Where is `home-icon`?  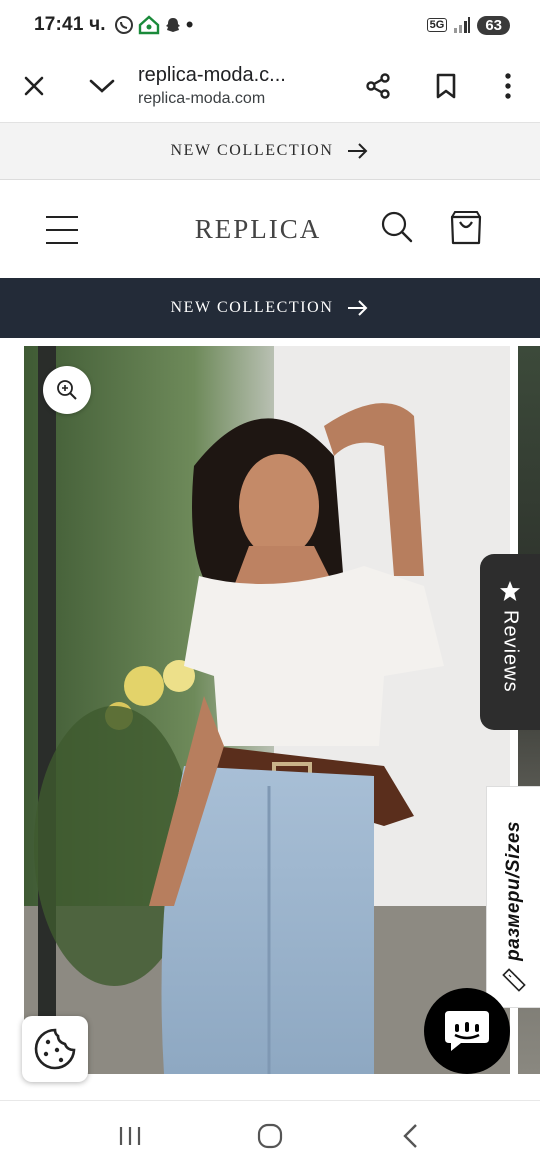
home-icon is located at coordinates (270, 1135).